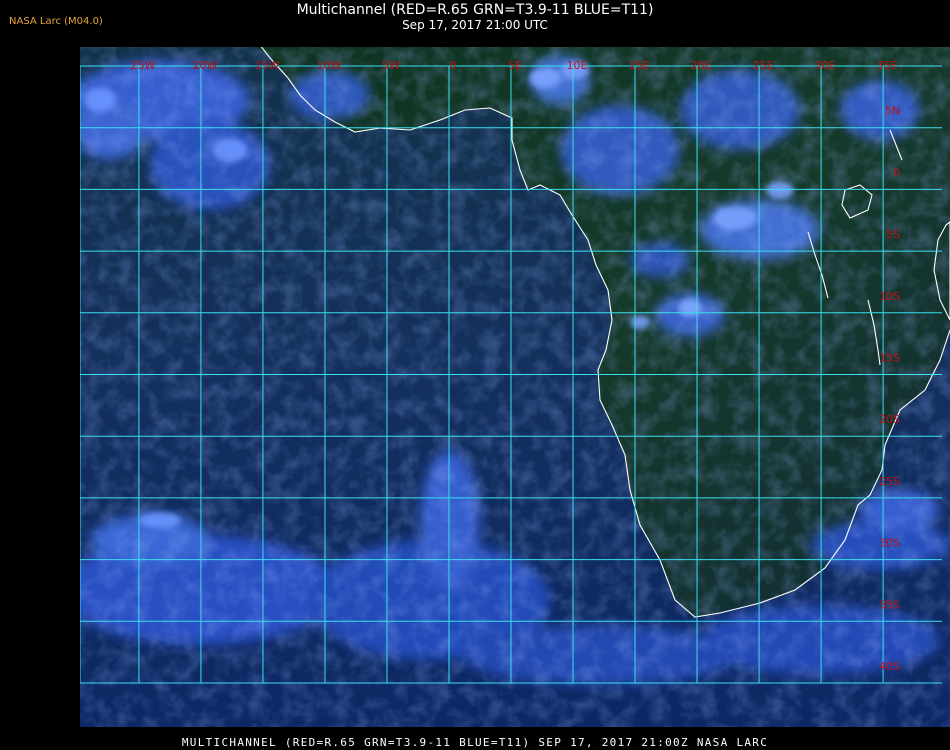 The width and height of the screenshot is (950, 750). I want to click on longitude-label: 20W, so click(204, 65).